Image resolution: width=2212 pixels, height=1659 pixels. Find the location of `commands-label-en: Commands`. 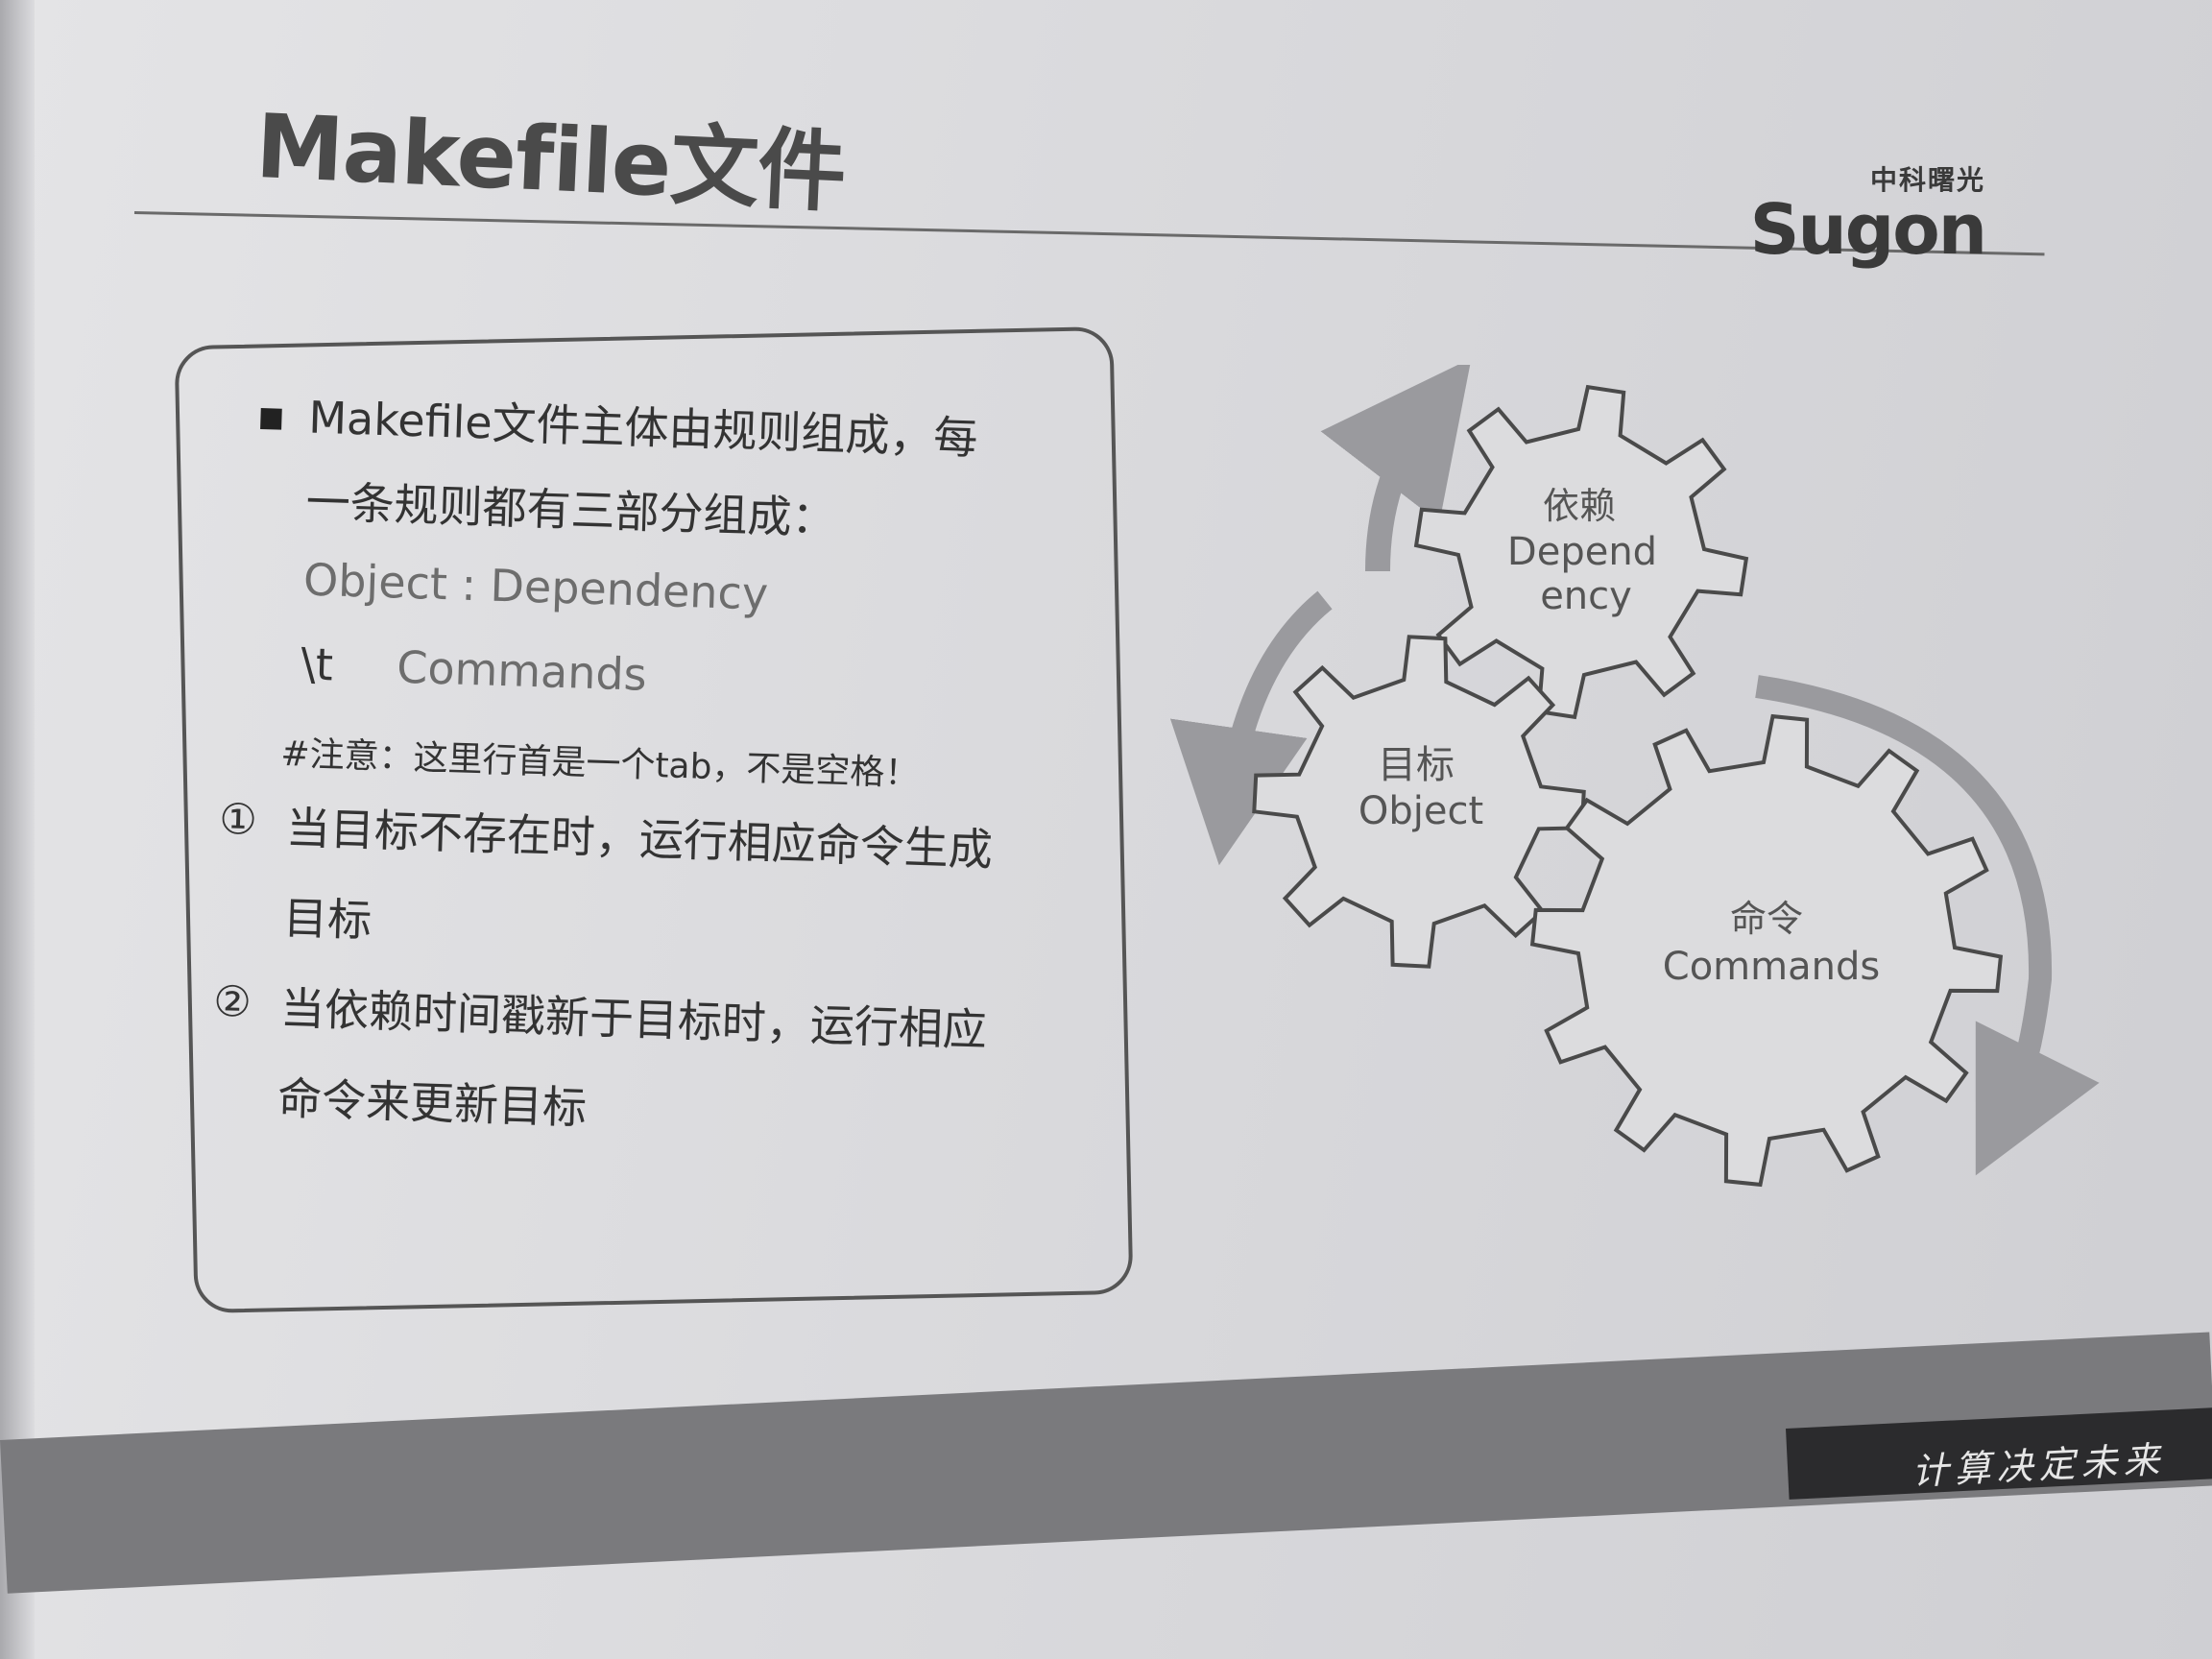

commands-label-en: Commands is located at coordinates (1771, 967).